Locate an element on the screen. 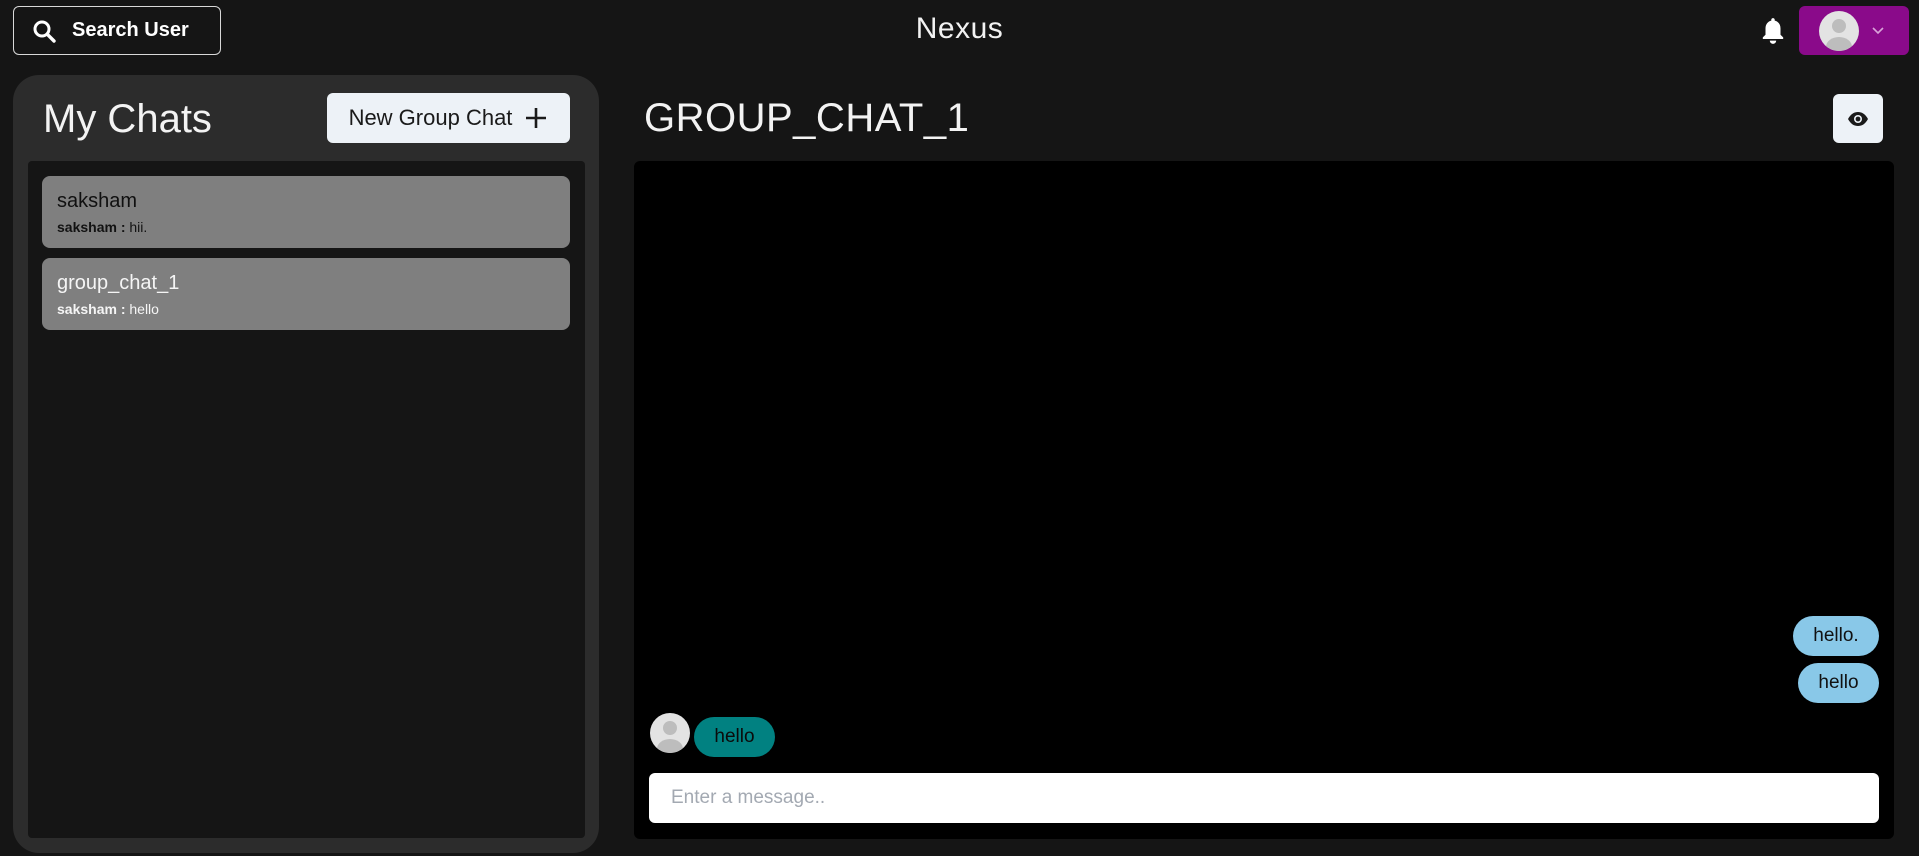  message-bubble-sent: hello is located at coordinates (1838, 683).